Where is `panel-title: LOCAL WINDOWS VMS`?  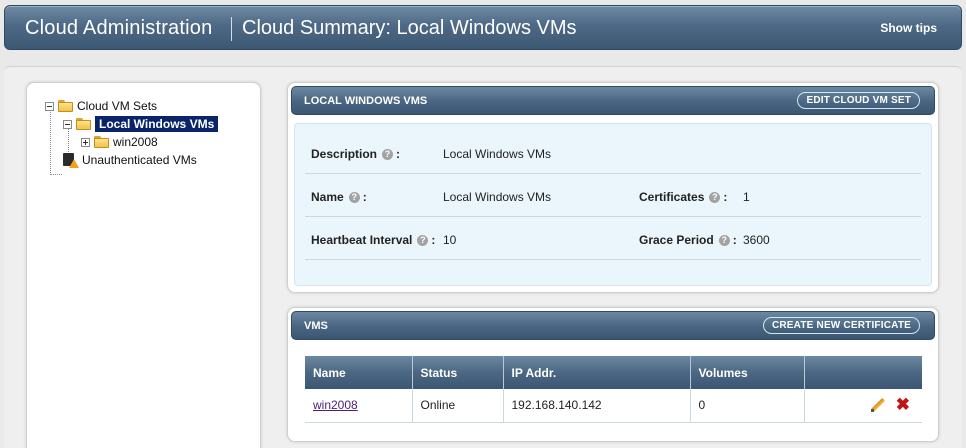 panel-title: LOCAL WINDOWS VMS is located at coordinates (366, 101).